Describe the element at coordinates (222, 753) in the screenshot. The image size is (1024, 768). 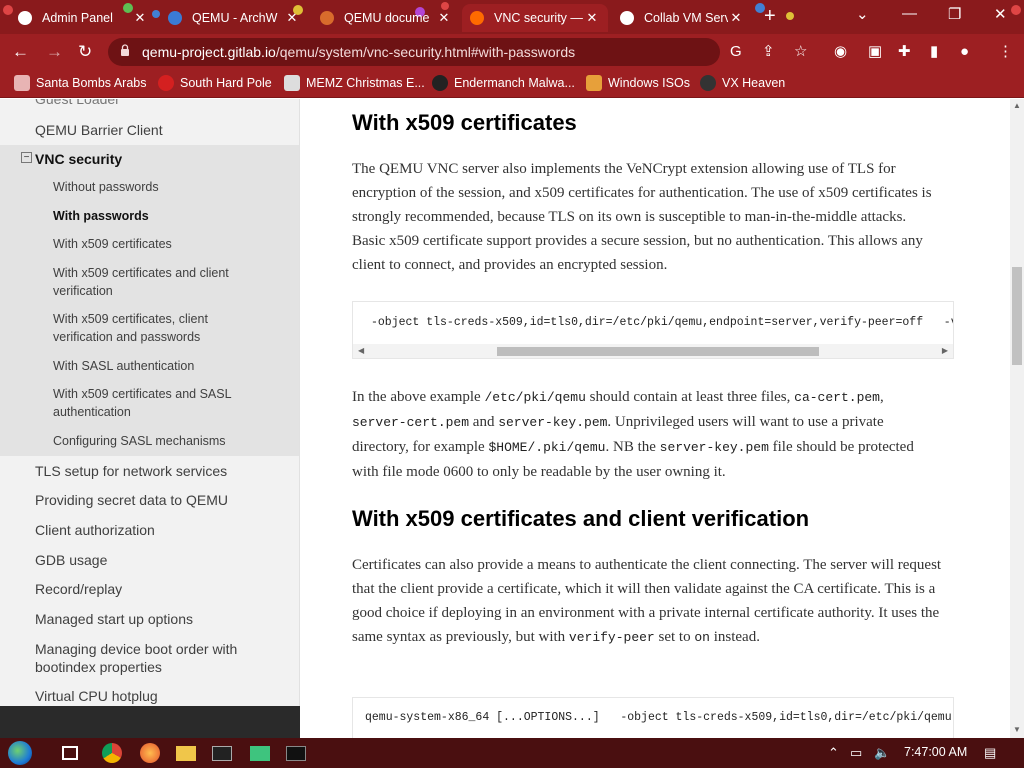
I see `terminal-icon` at that location.